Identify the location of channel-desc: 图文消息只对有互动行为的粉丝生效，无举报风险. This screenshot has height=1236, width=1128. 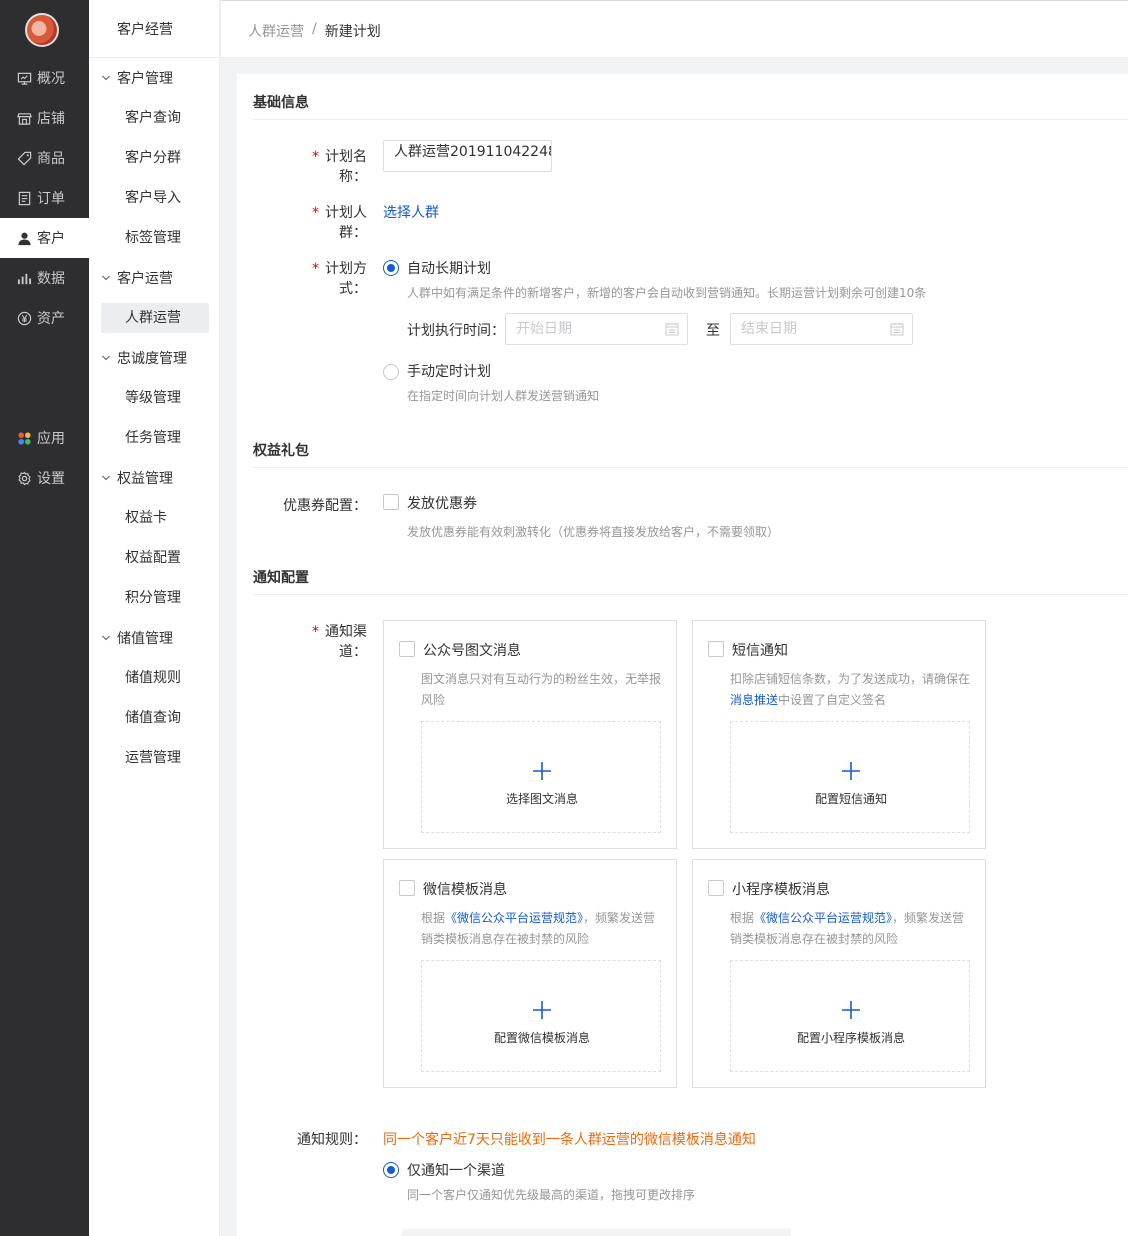
(541, 689).